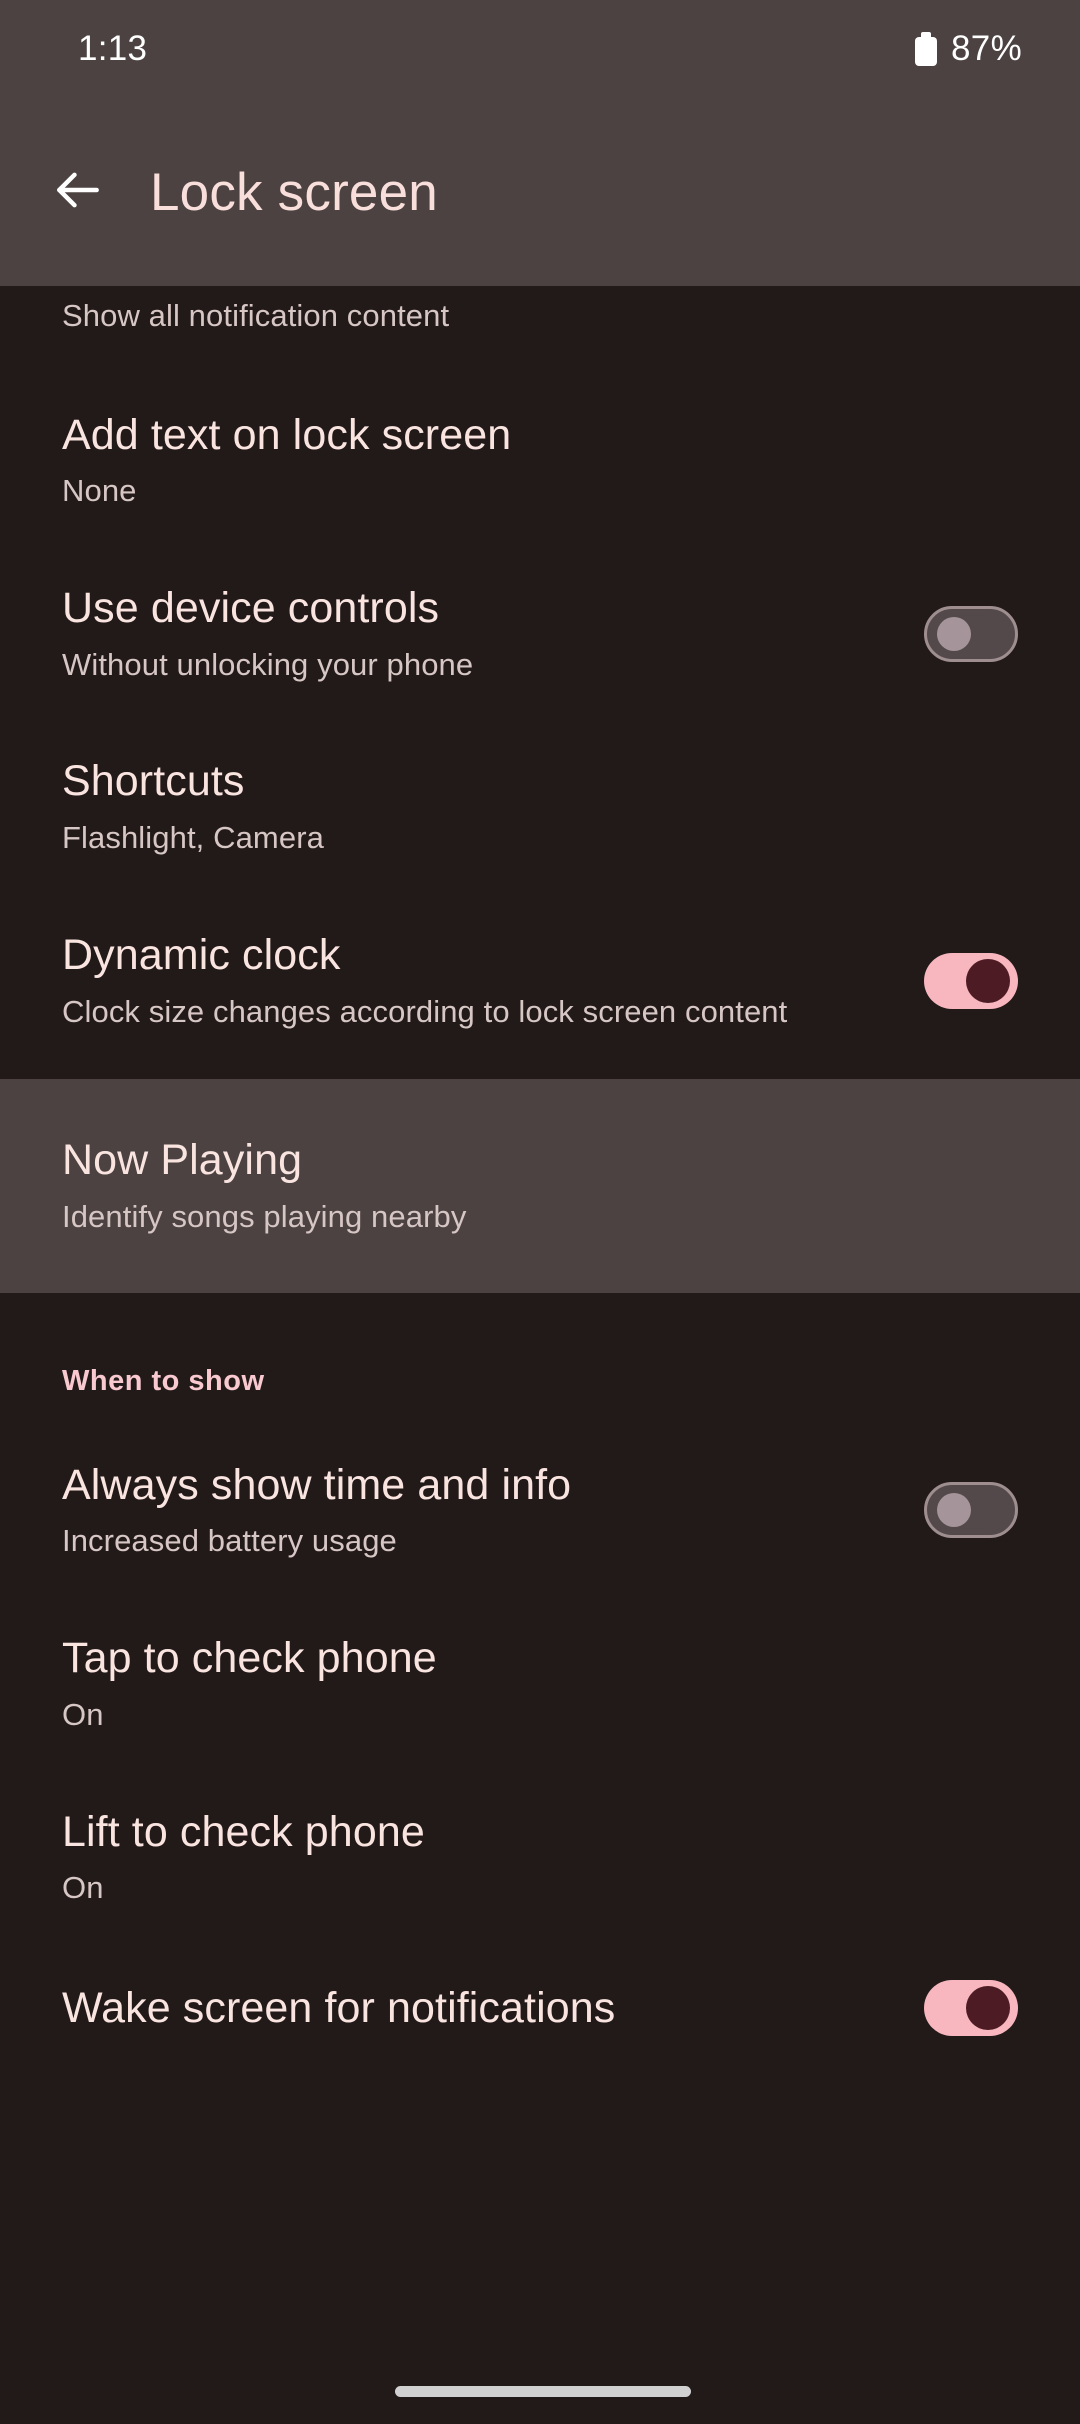 The image size is (1080, 2424). Describe the element at coordinates (201, 954) in the screenshot. I see `list-item-title: Dynamic clock` at that location.